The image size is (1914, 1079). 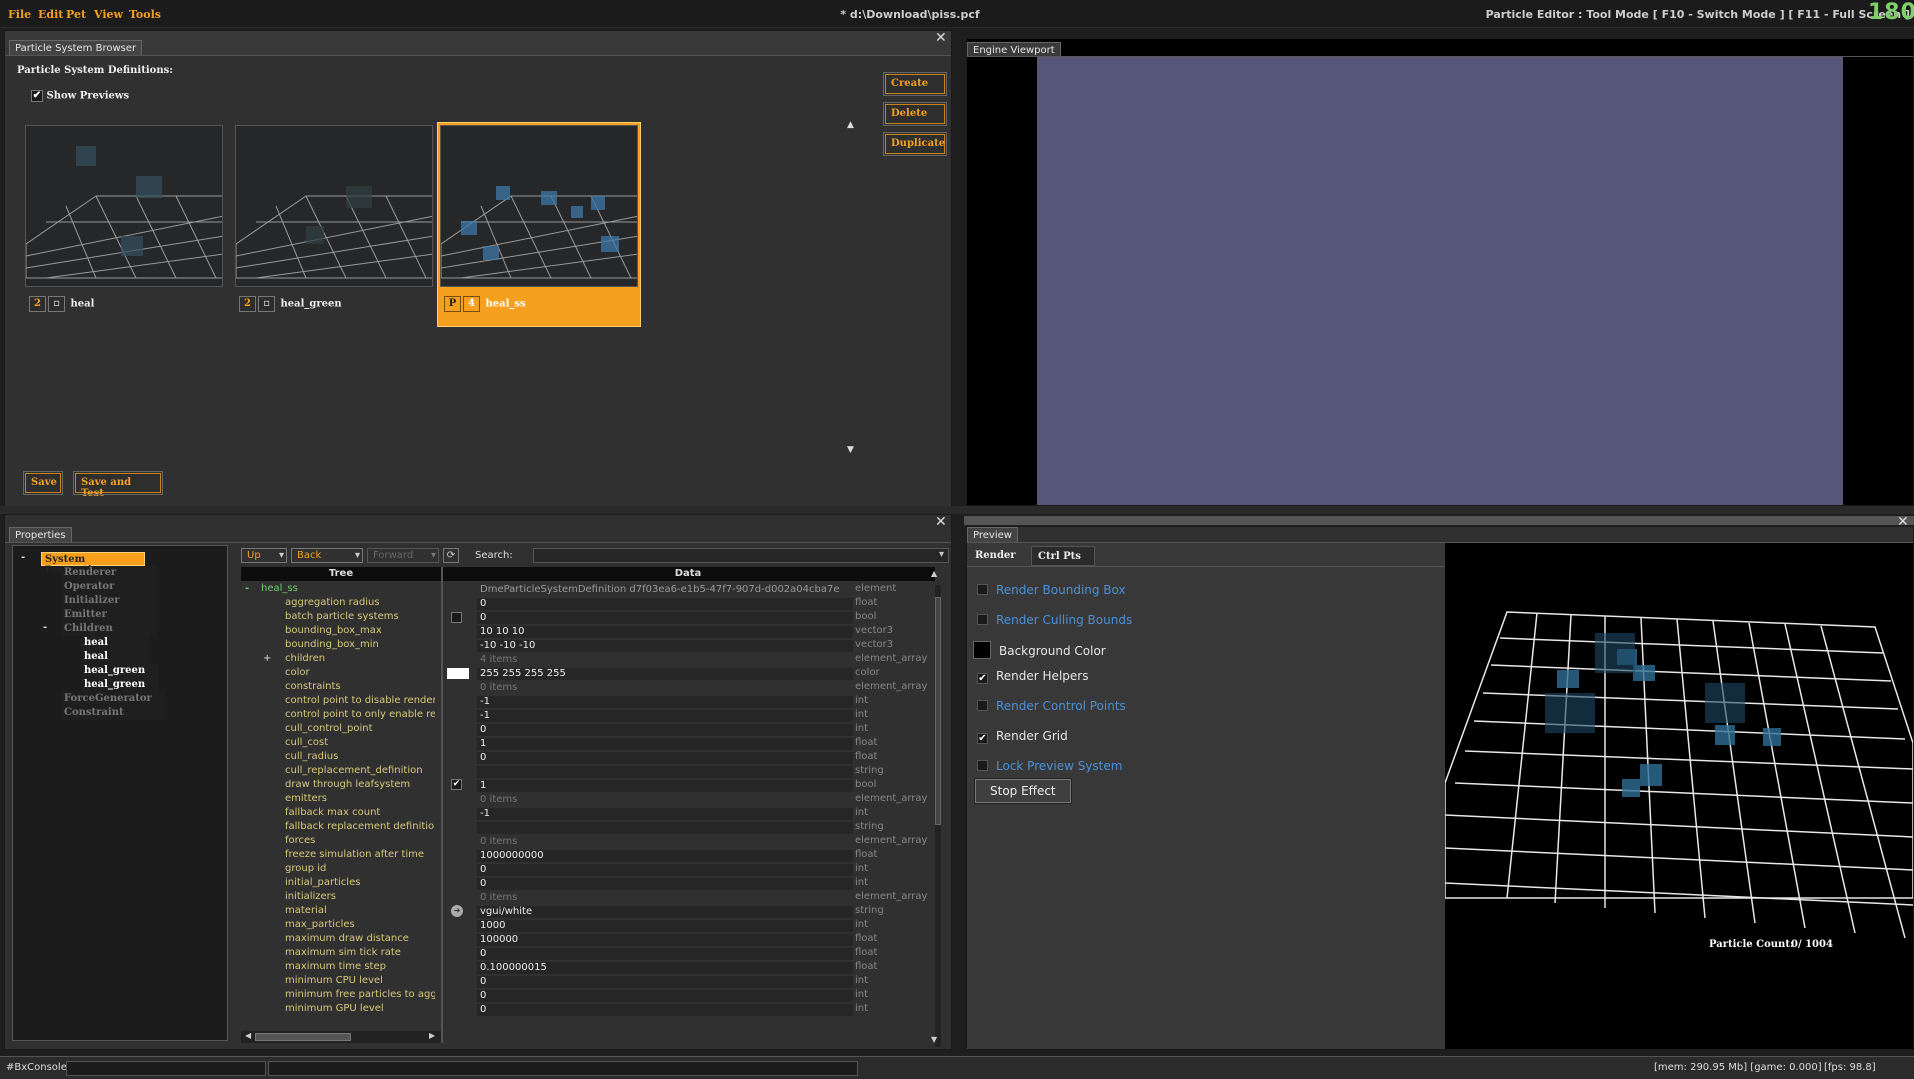 I want to click on attribute-row: initial_particles 0 int, so click(x=591, y=884).